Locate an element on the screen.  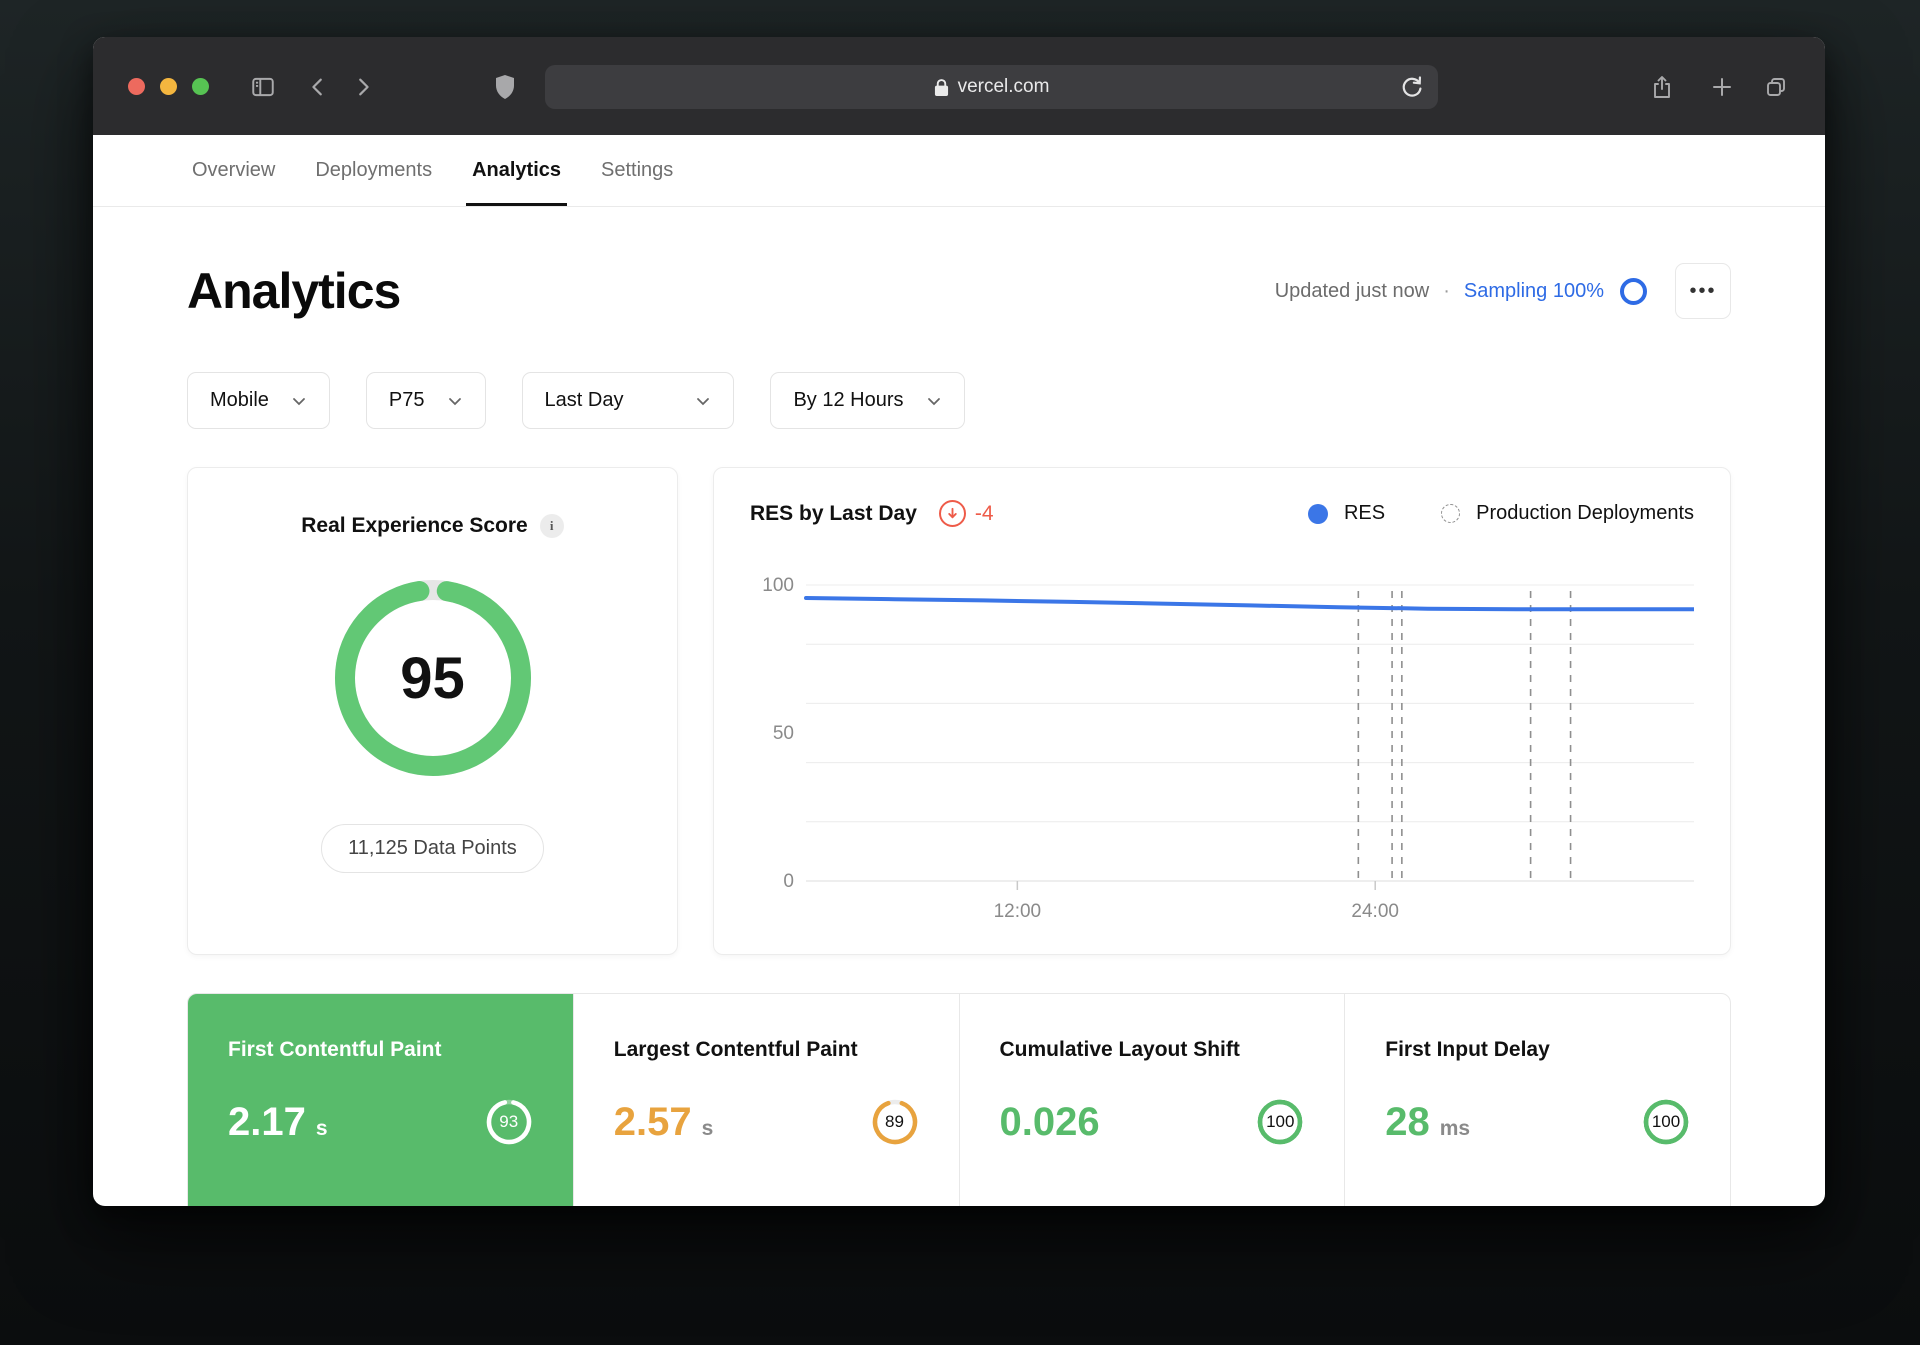
device-filter-dropdown: Mobile is located at coordinates (258, 400).